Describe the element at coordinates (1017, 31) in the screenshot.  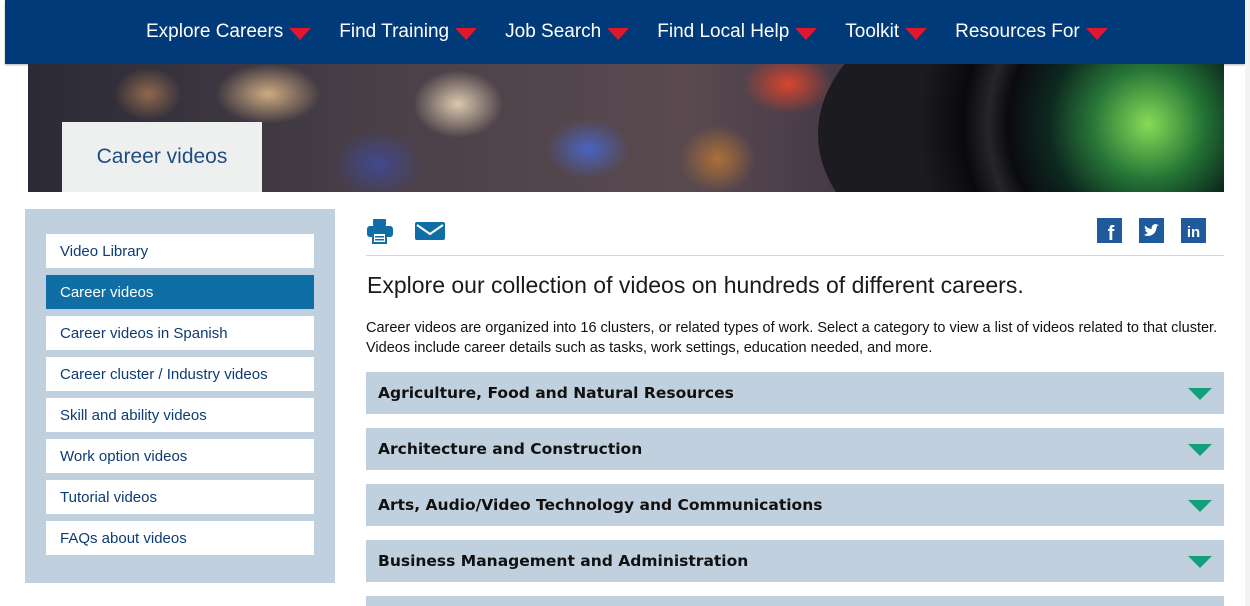
I see `nav-label: Resources For` at that location.